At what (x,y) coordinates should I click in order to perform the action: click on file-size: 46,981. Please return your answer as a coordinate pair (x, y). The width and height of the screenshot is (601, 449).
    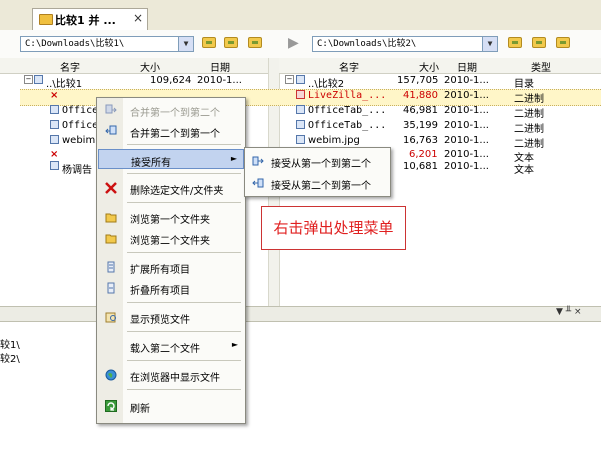
    Looking at the image, I should click on (420, 110).